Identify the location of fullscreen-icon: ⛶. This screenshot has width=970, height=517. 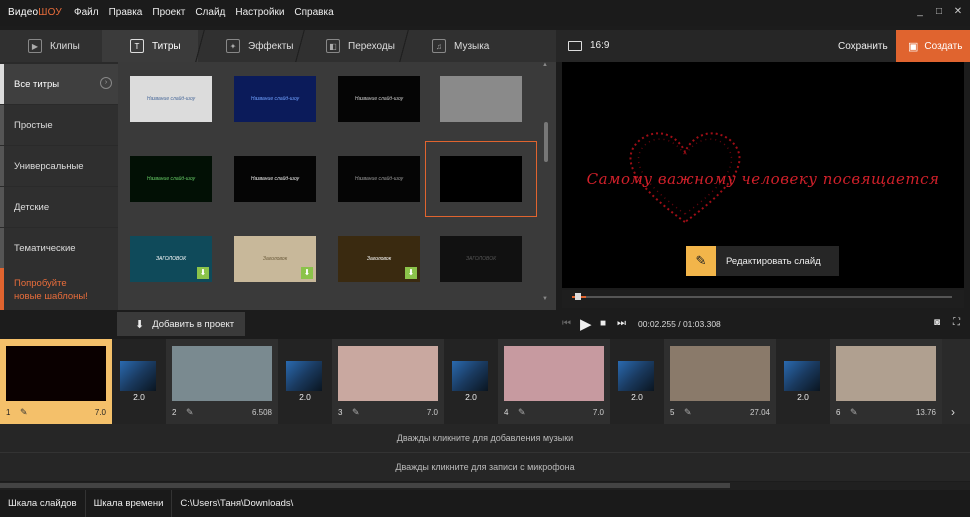
(956, 322).